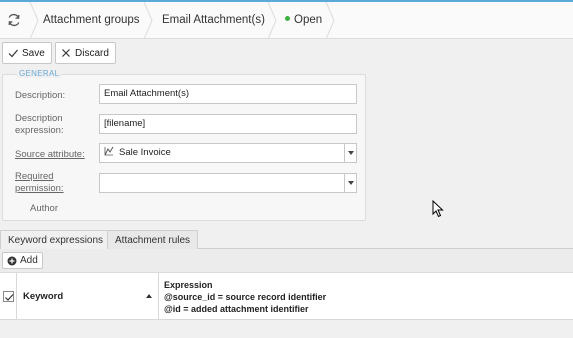  What do you see at coordinates (43, 296) in the screenshot?
I see `column-header-keyword-label: Keyword` at bounding box center [43, 296].